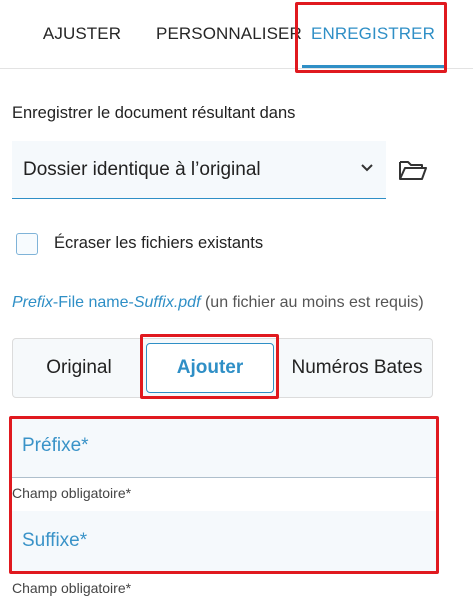 This screenshot has width=473, height=612. I want to click on pattern-middle: -File name-, so click(93, 302).